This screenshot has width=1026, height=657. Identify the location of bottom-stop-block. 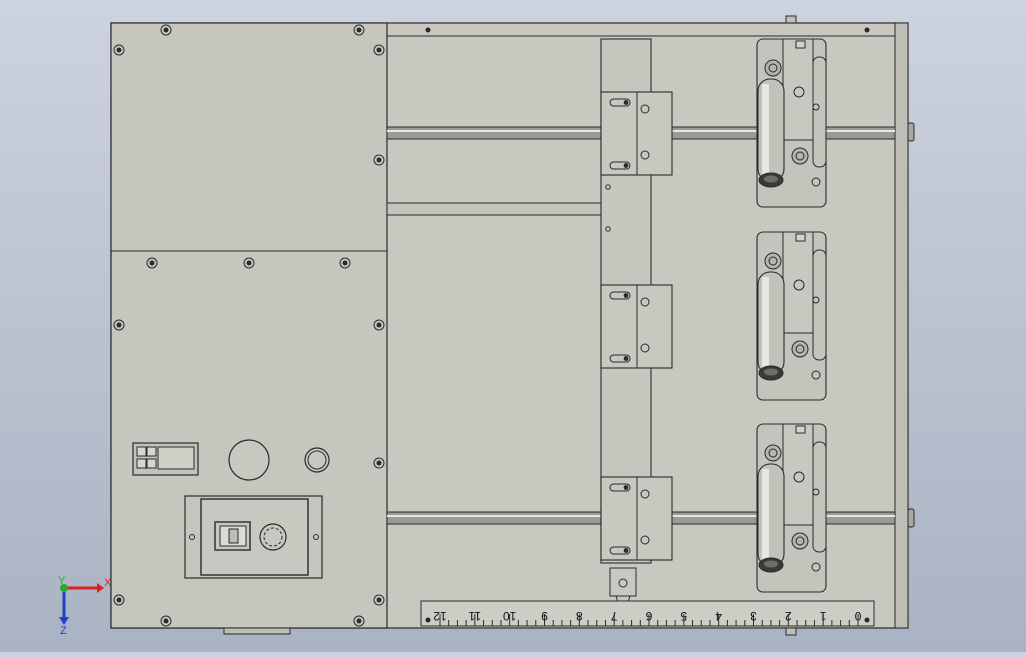
(791, 631).